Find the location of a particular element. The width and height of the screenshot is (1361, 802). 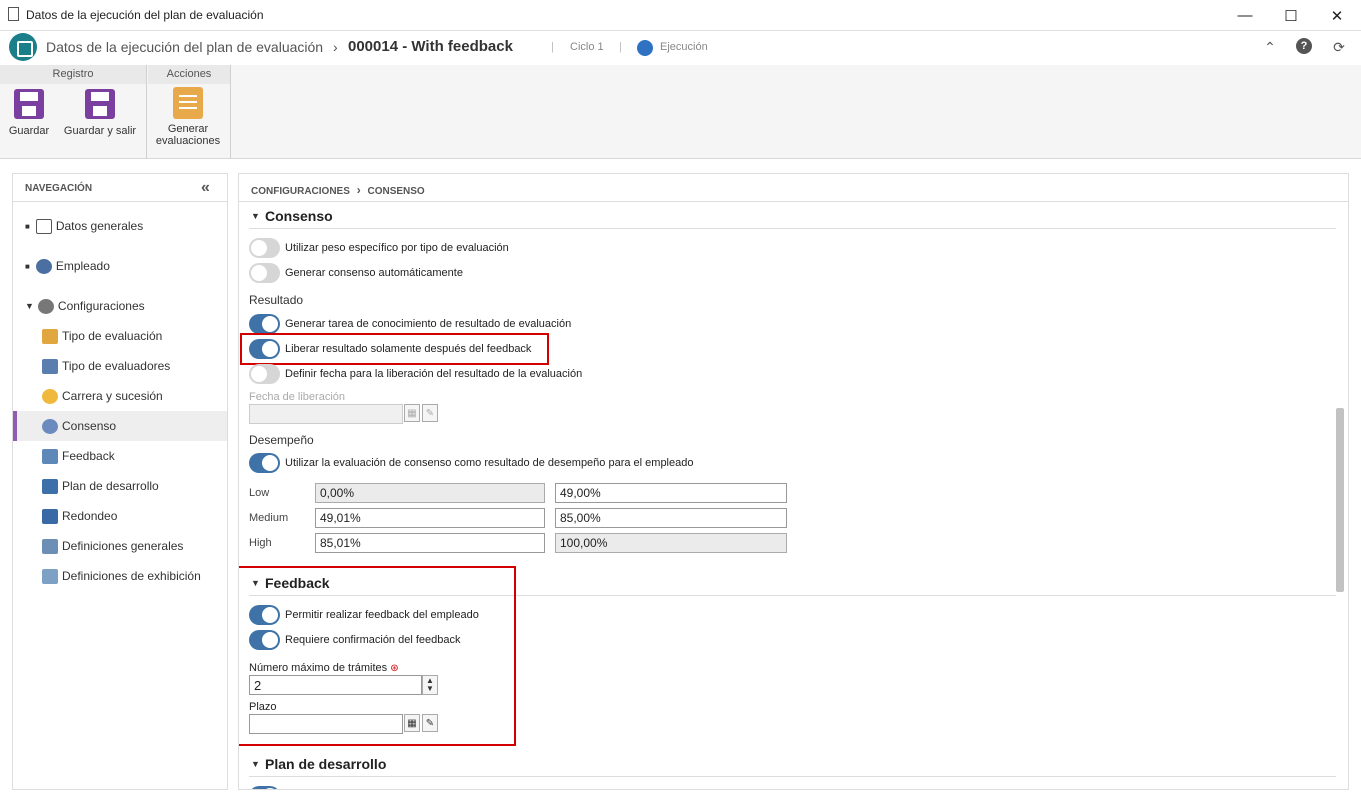

row-high-label: High is located at coordinates (260, 543).